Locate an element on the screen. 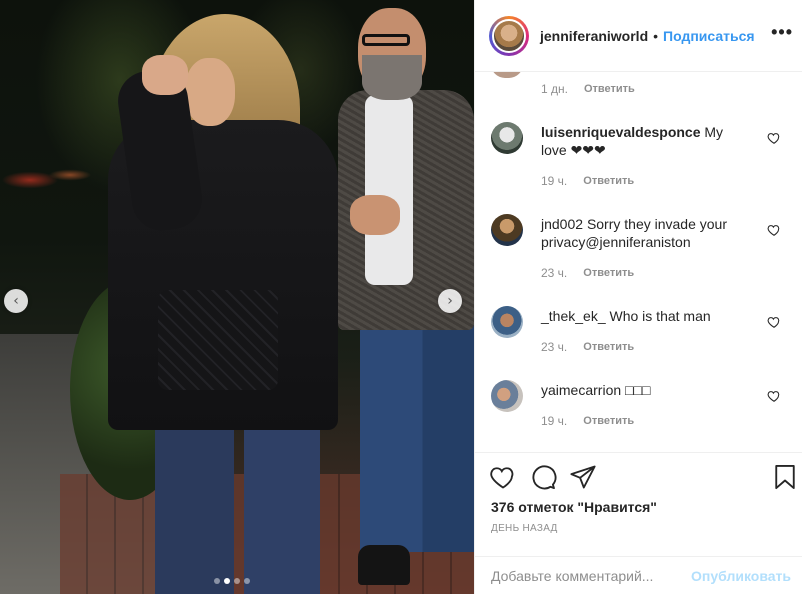  comment-username: _thek_ek_ is located at coordinates (573, 316).